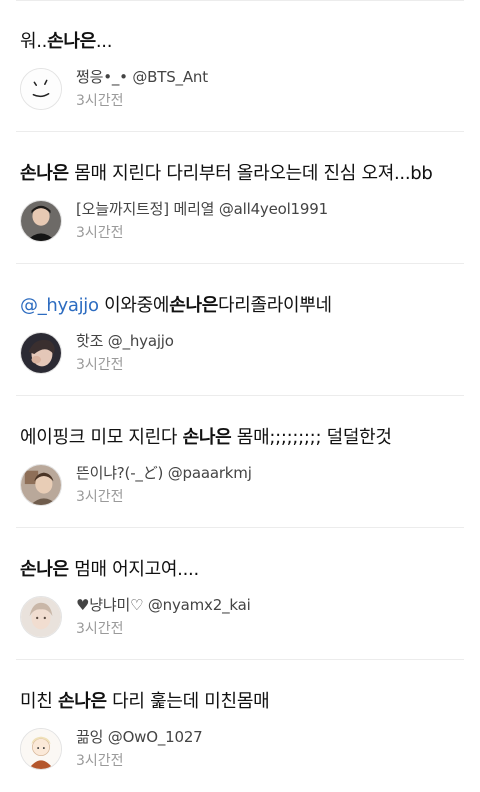  I want to click on tweet-text: @_hyajjo 이와중에손나은다리졸라이뿌네, so click(176, 306).